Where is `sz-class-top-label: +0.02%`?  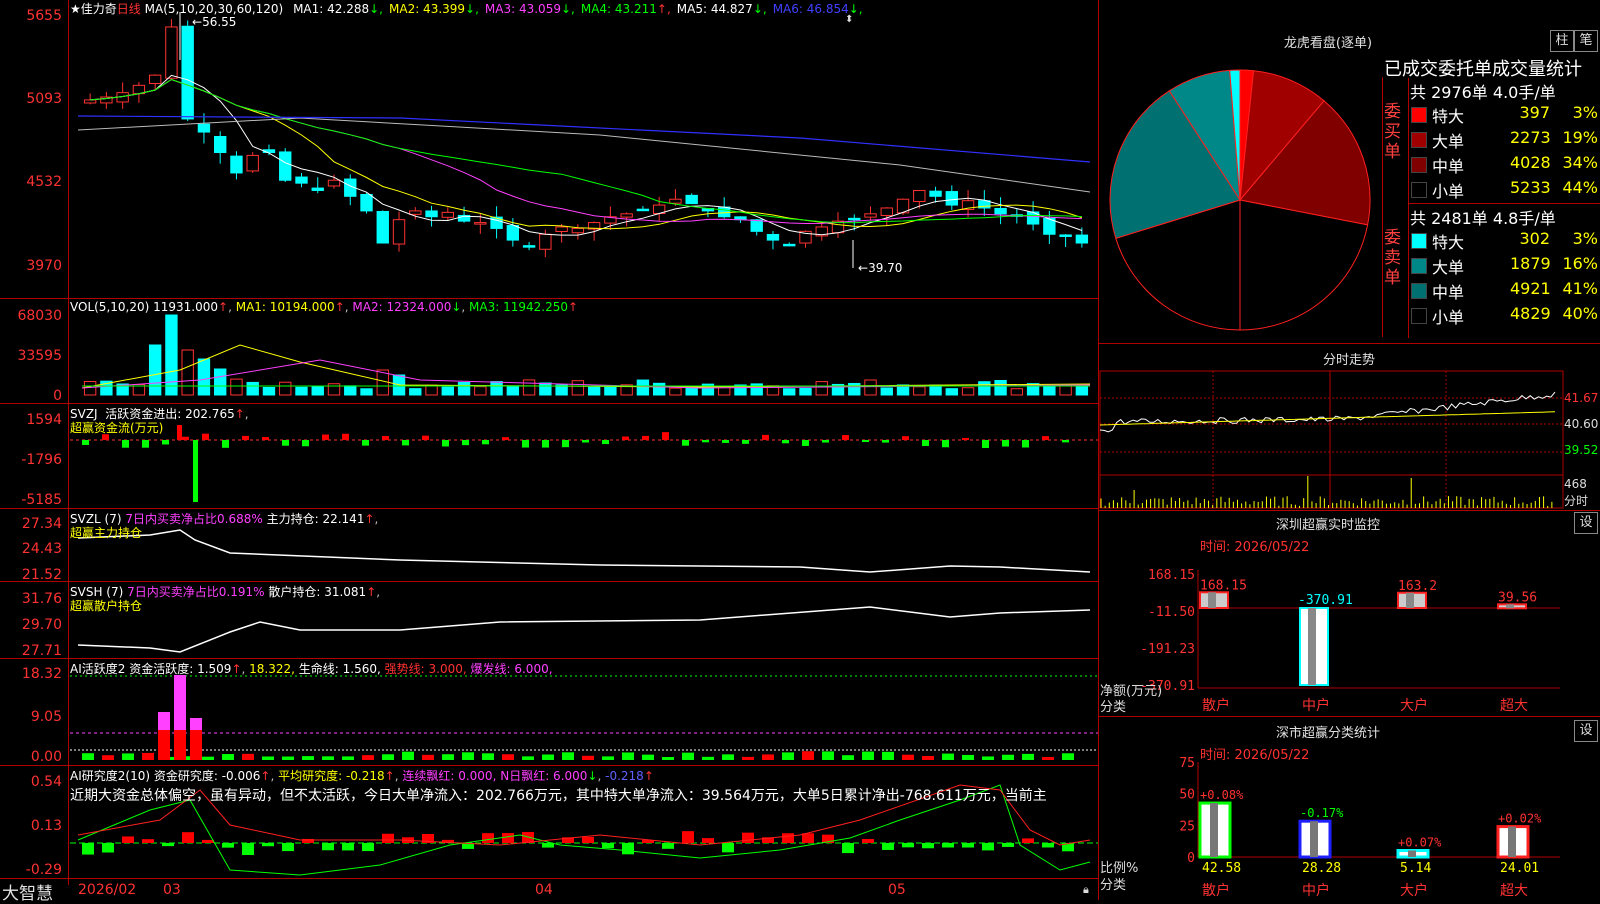
sz-class-top-label: +0.02% is located at coordinates (1520, 819).